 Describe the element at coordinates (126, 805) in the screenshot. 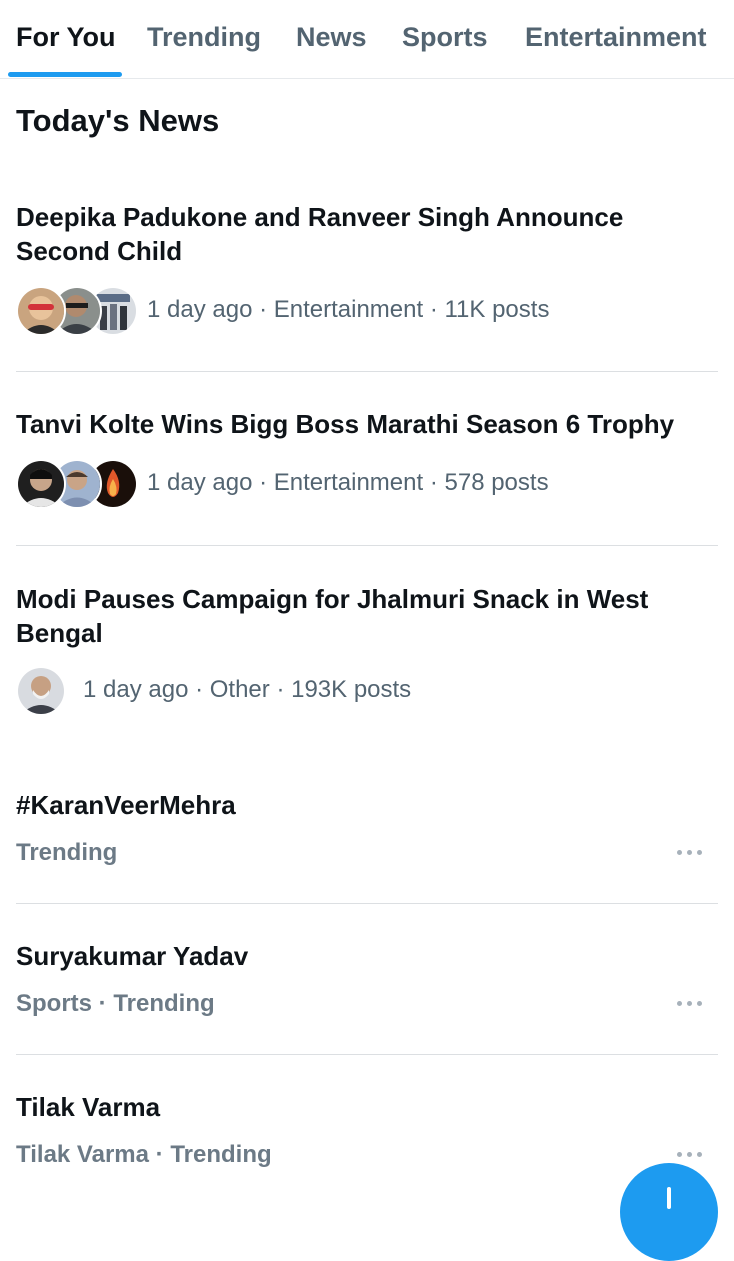

I see `trend-name: #KaranVeerMehra` at that location.